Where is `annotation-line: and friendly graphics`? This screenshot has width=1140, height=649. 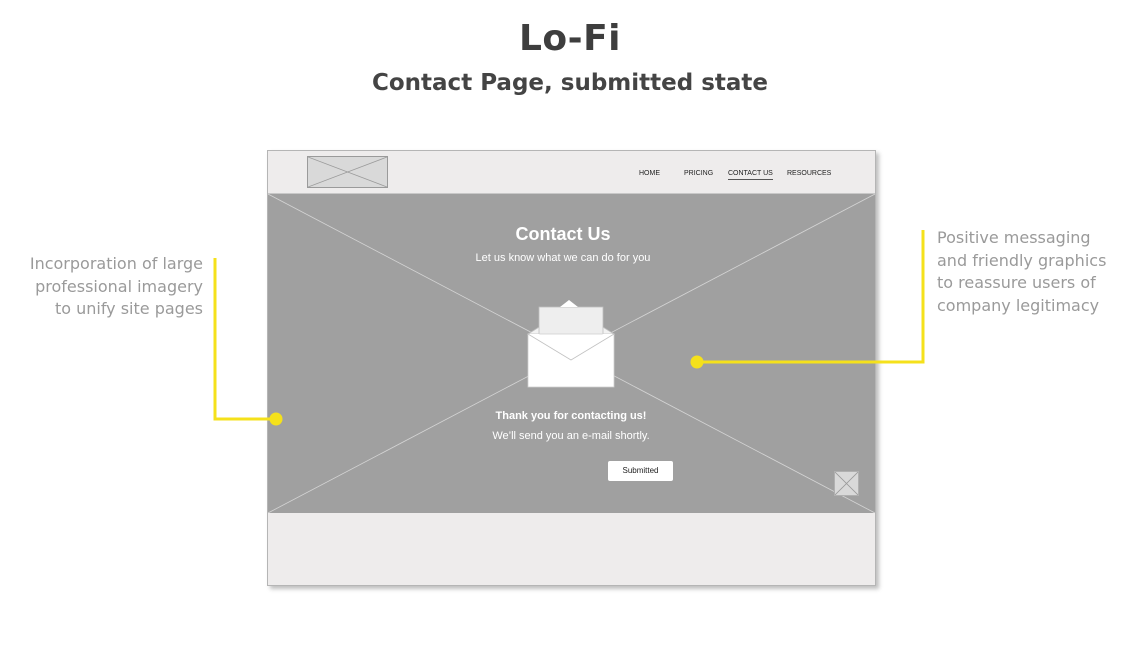
annotation-line: and friendly graphics is located at coordinates (1022, 260).